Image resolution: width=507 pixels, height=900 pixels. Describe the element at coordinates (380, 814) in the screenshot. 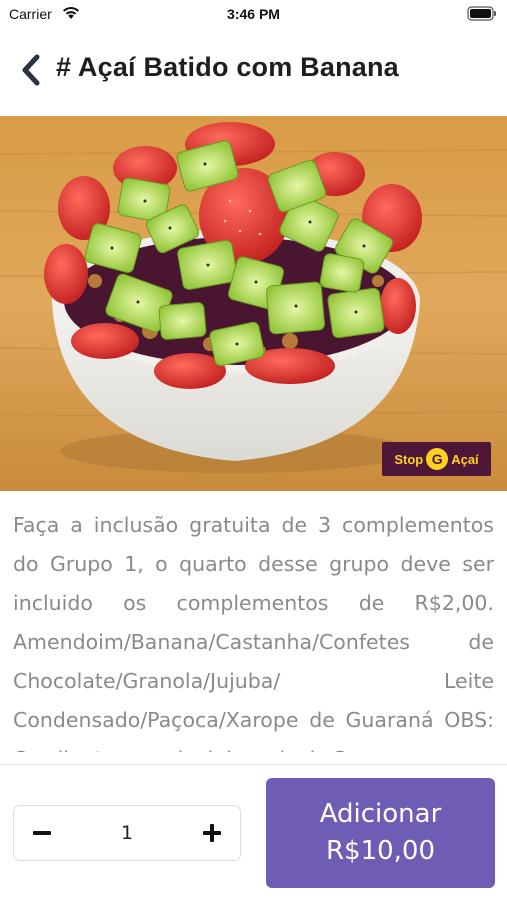

I see `add-button-label: Adicionar` at that location.